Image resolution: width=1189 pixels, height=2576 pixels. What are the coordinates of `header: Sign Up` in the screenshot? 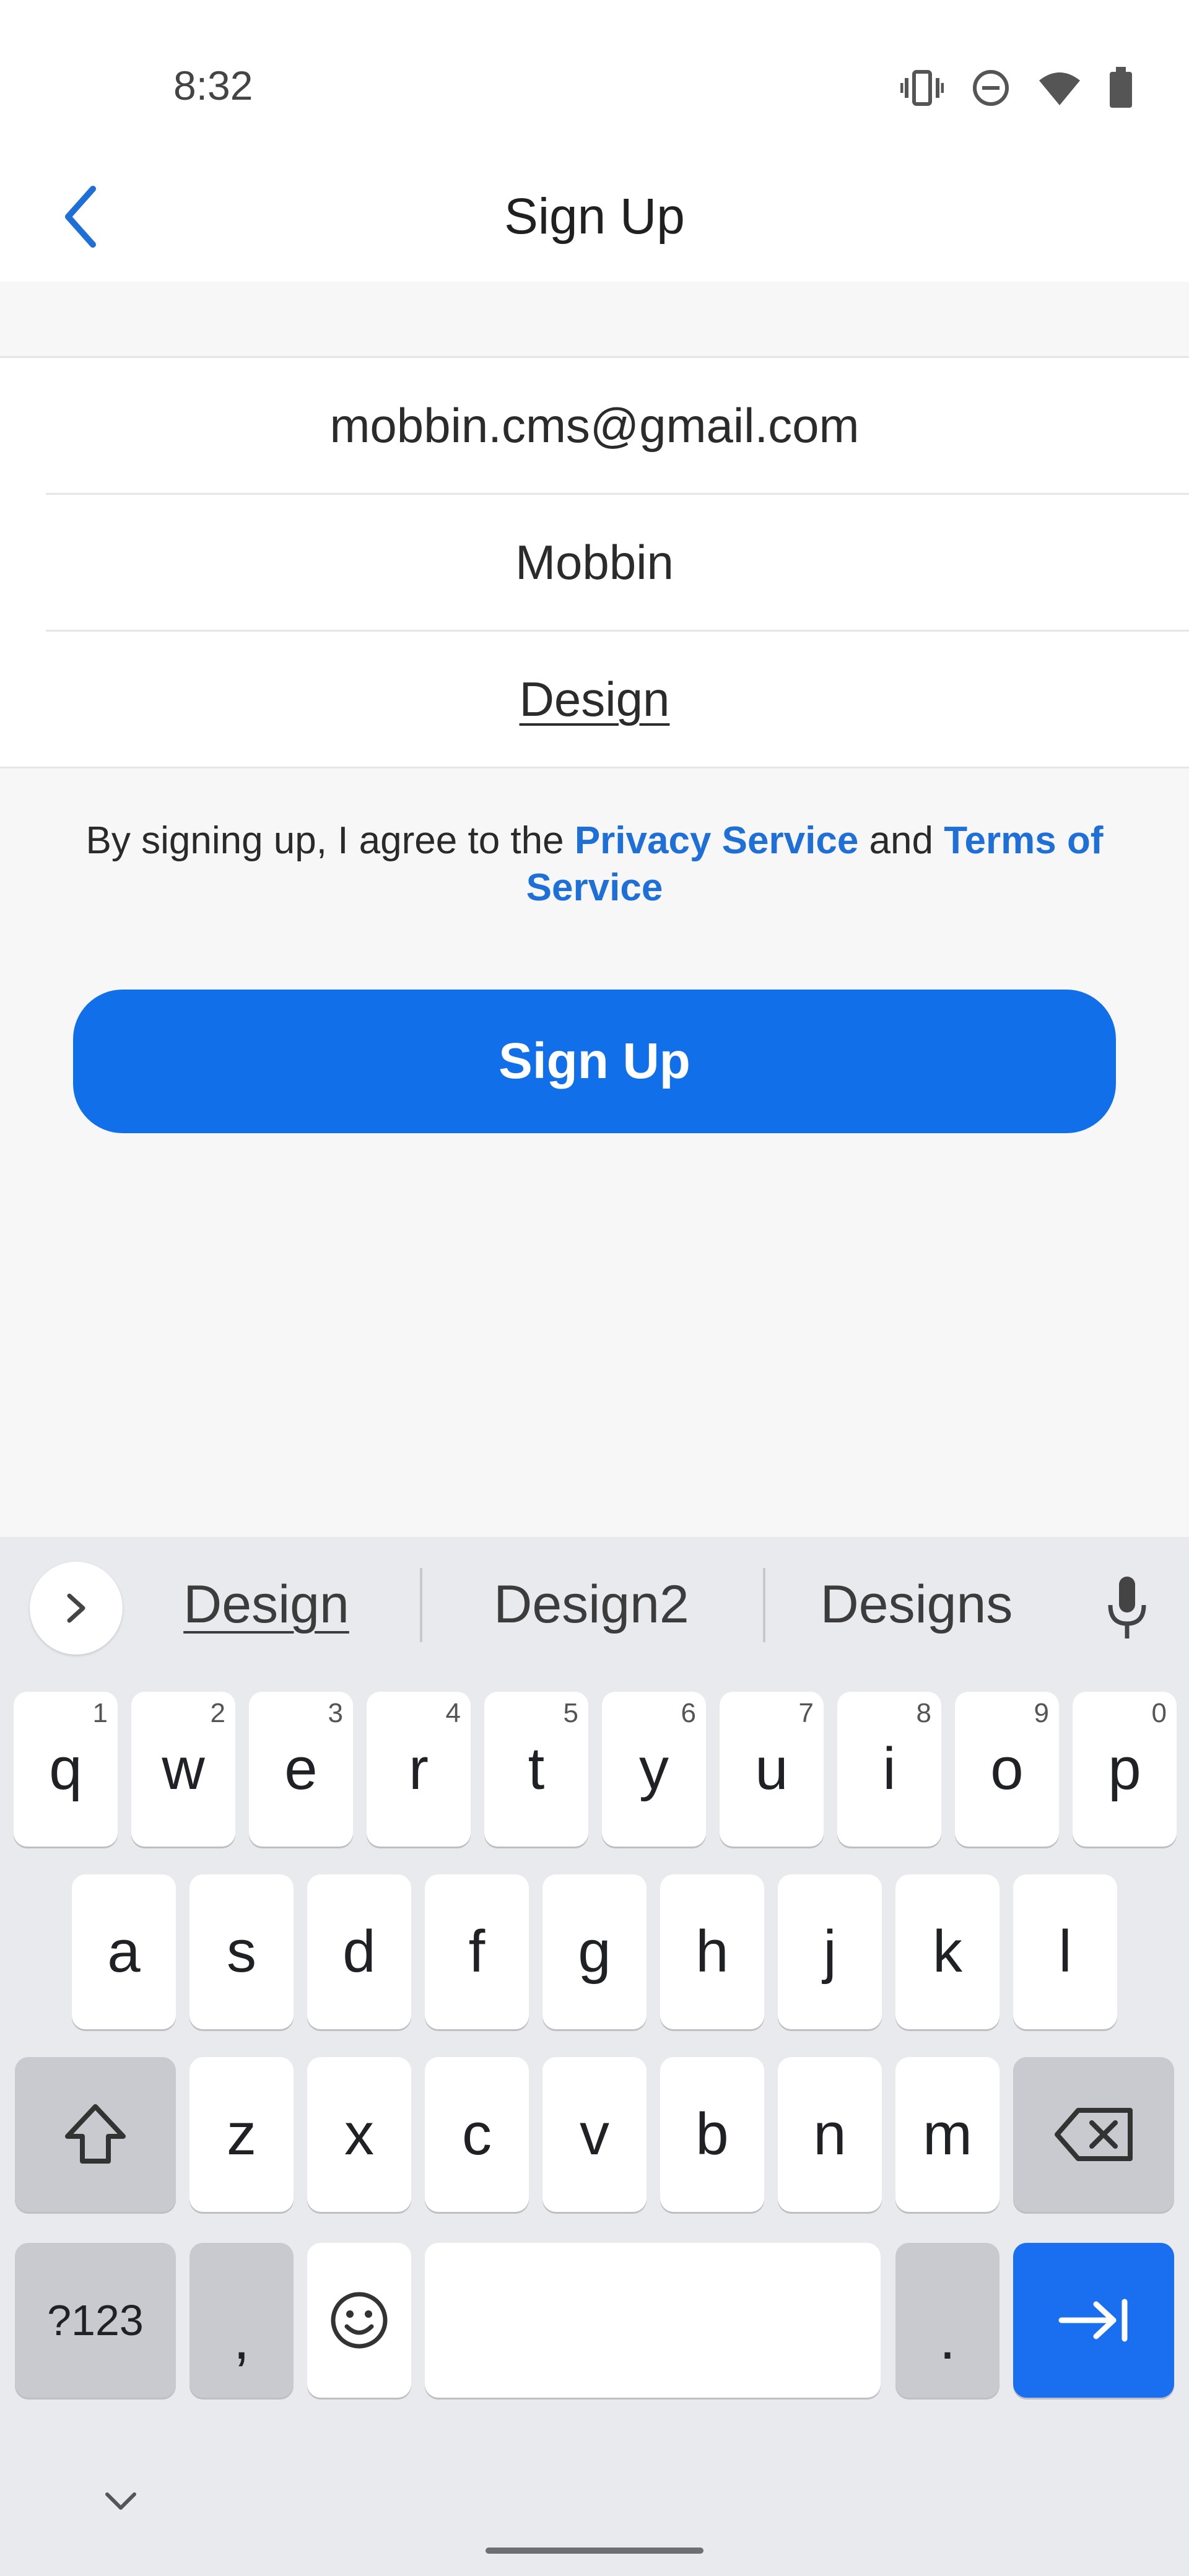 It's located at (594, 231).